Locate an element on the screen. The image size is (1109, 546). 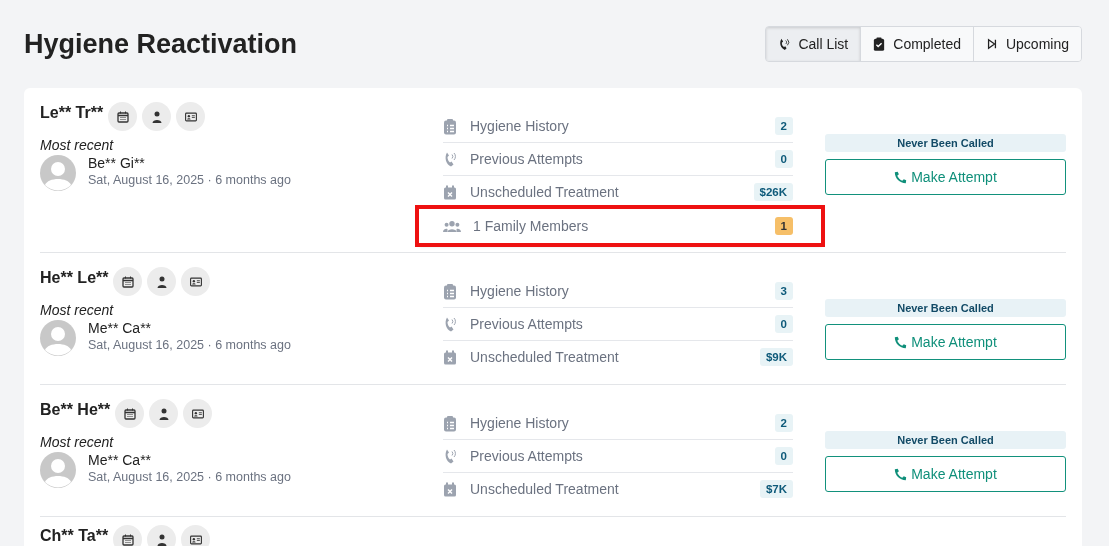
tab: Call List is located at coordinates (813, 44).